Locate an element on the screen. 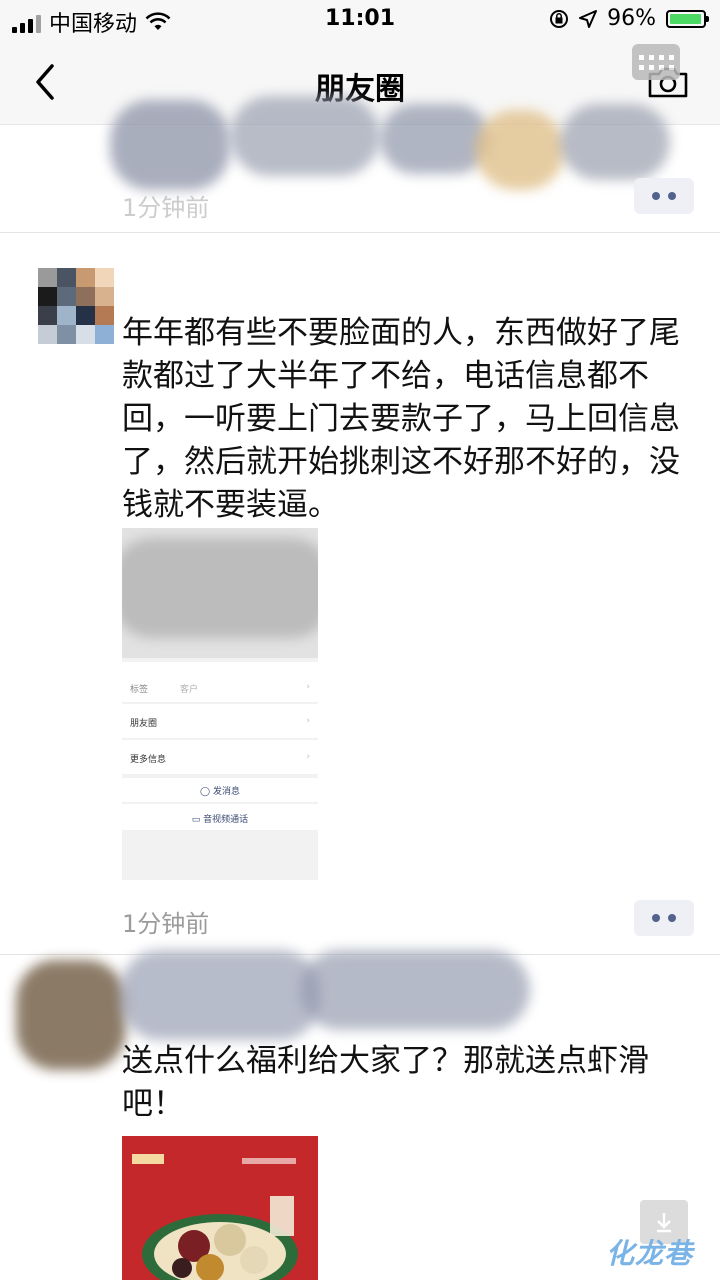 The width and height of the screenshot is (720, 1280). post2-image is located at coordinates (220, 1208).